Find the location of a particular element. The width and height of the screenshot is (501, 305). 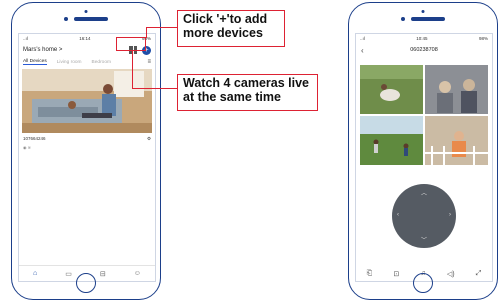

snapshot-icon: ⎗ is located at coordinates (370, 274).